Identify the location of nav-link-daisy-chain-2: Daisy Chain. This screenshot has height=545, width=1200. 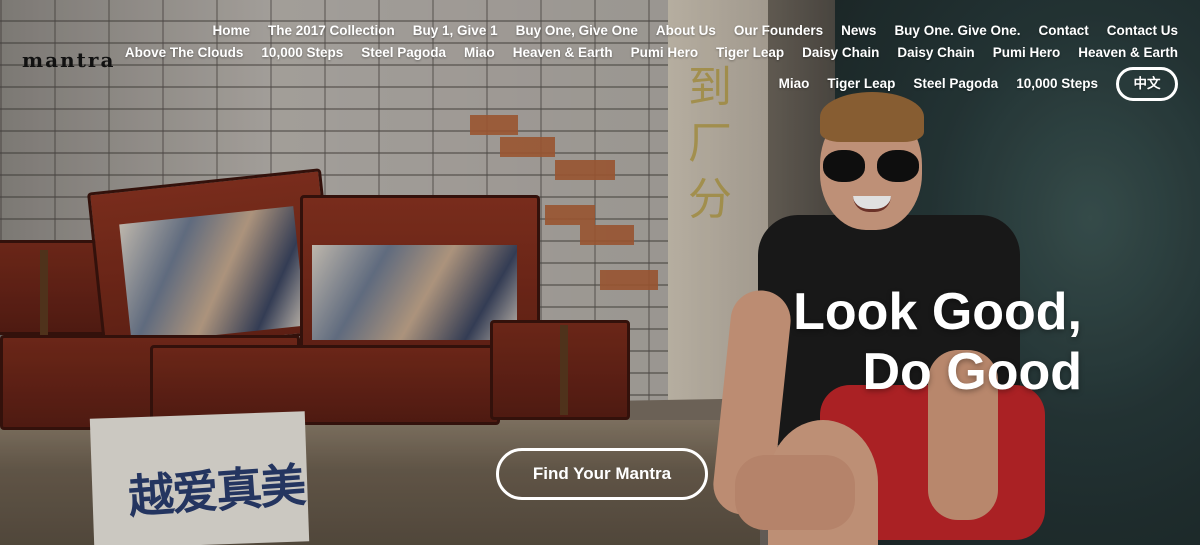
(935, 53).